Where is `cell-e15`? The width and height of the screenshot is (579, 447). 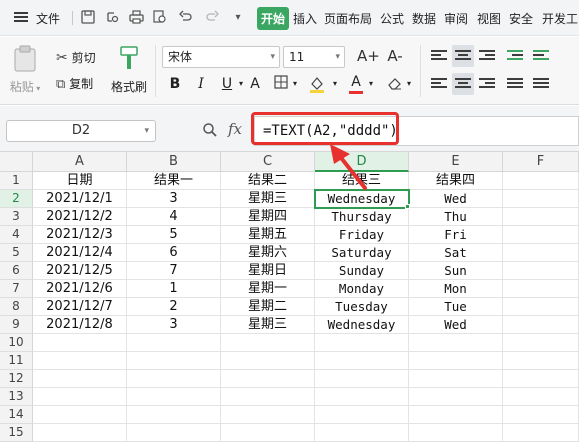 cell-e15 is located at coordinates (456, 433).